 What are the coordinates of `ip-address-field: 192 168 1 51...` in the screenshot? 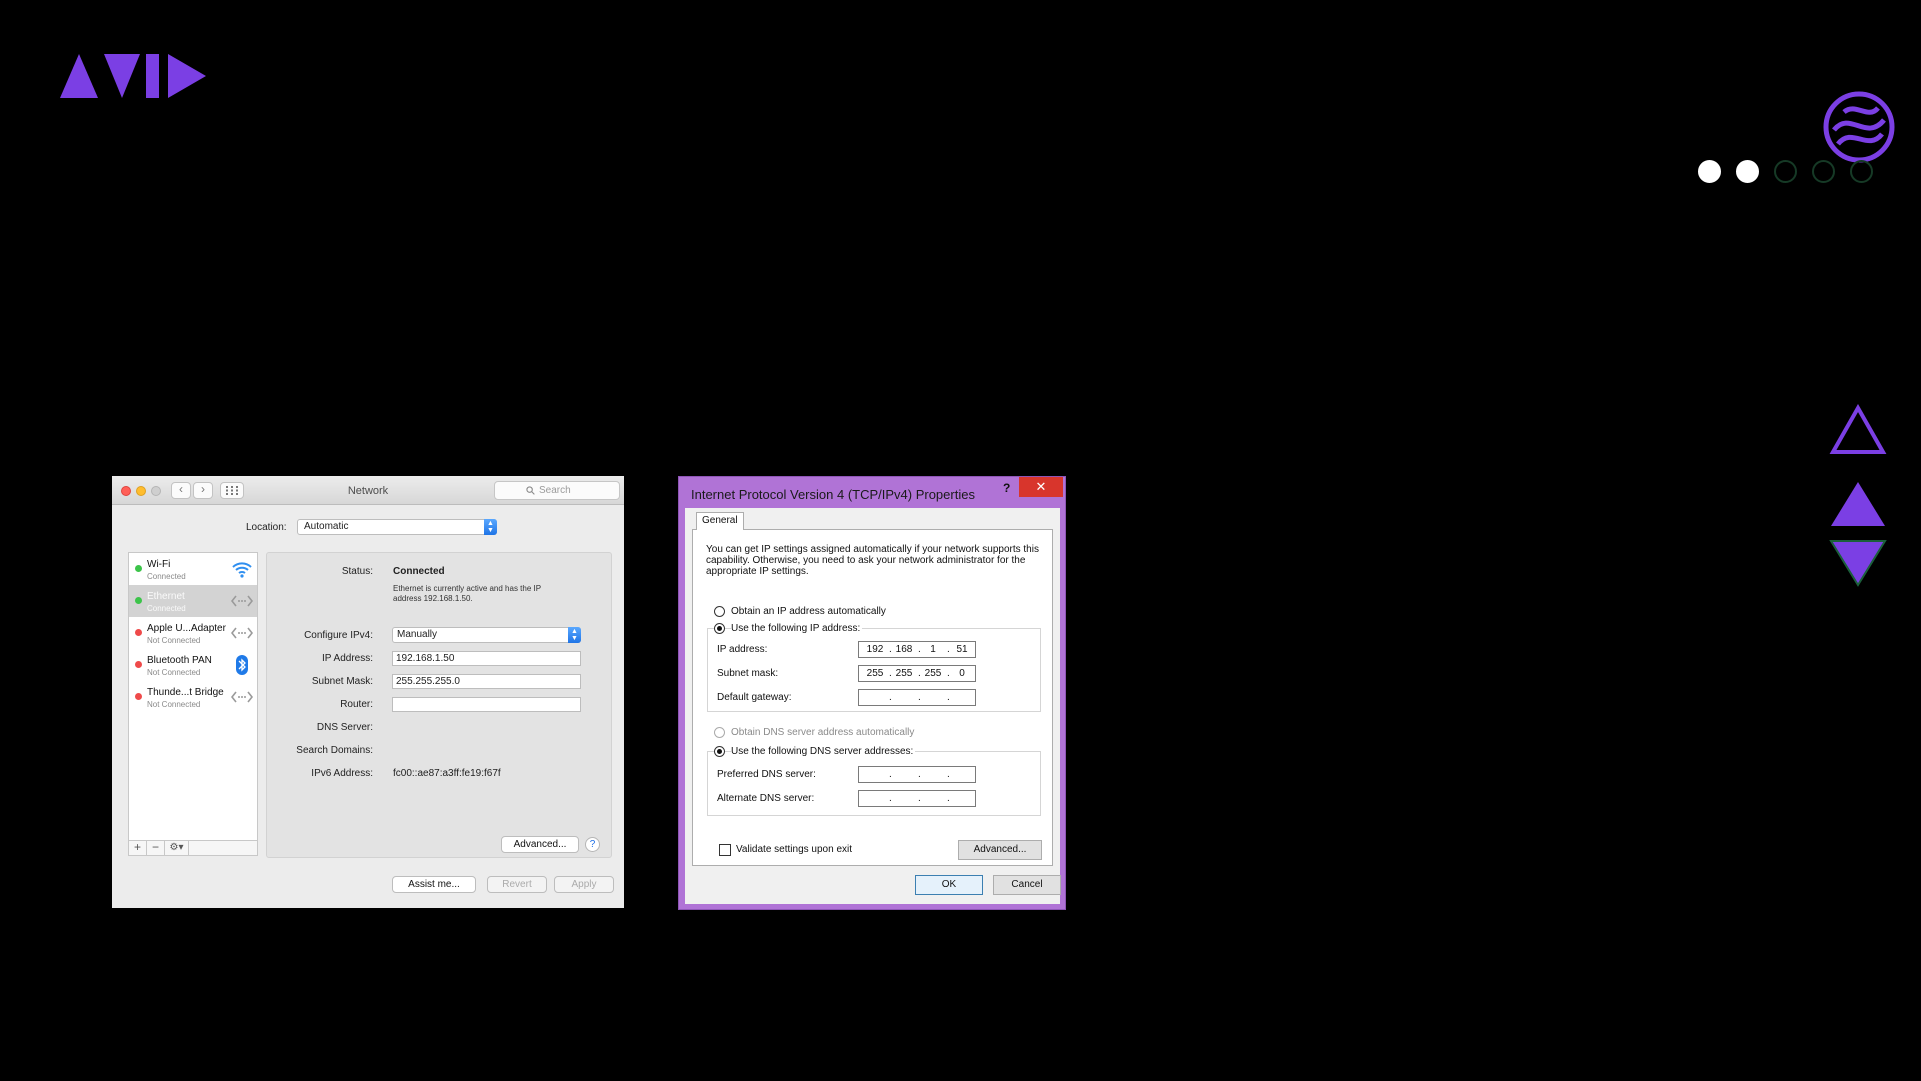 It's located at (917, 649).